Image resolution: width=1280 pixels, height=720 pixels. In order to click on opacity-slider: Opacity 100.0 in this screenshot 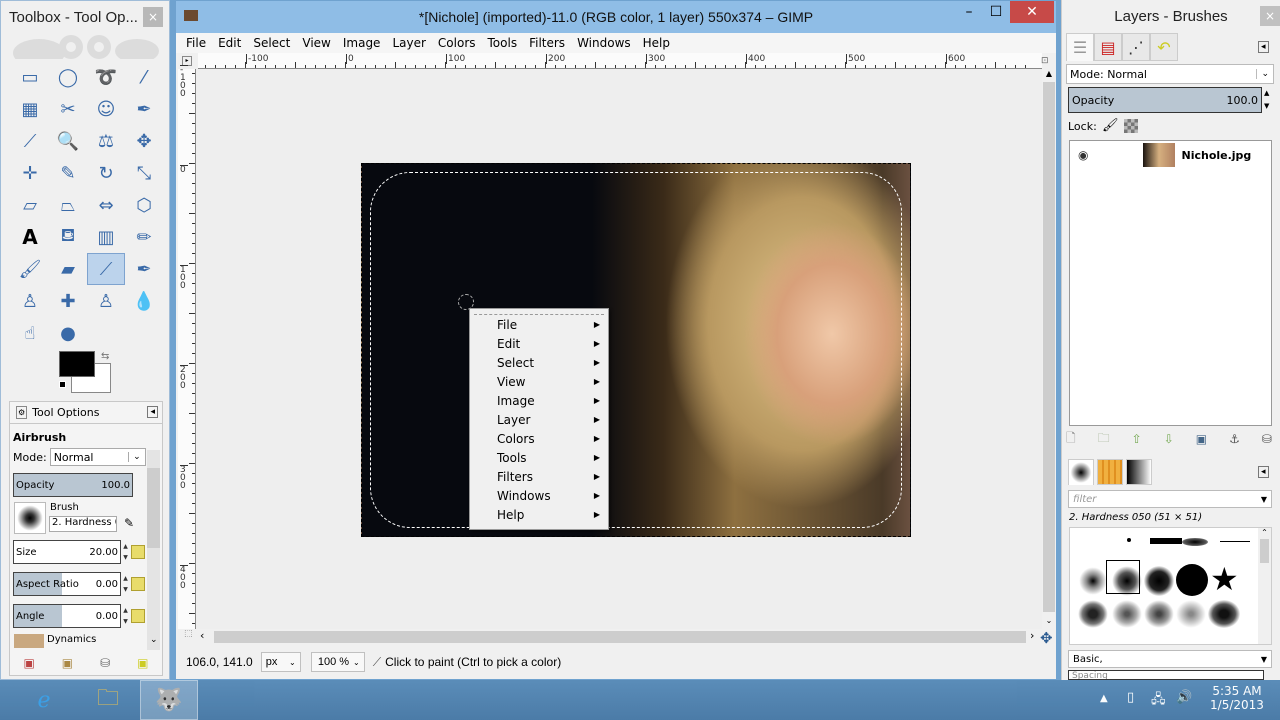, I will do `click(73, 485)`.